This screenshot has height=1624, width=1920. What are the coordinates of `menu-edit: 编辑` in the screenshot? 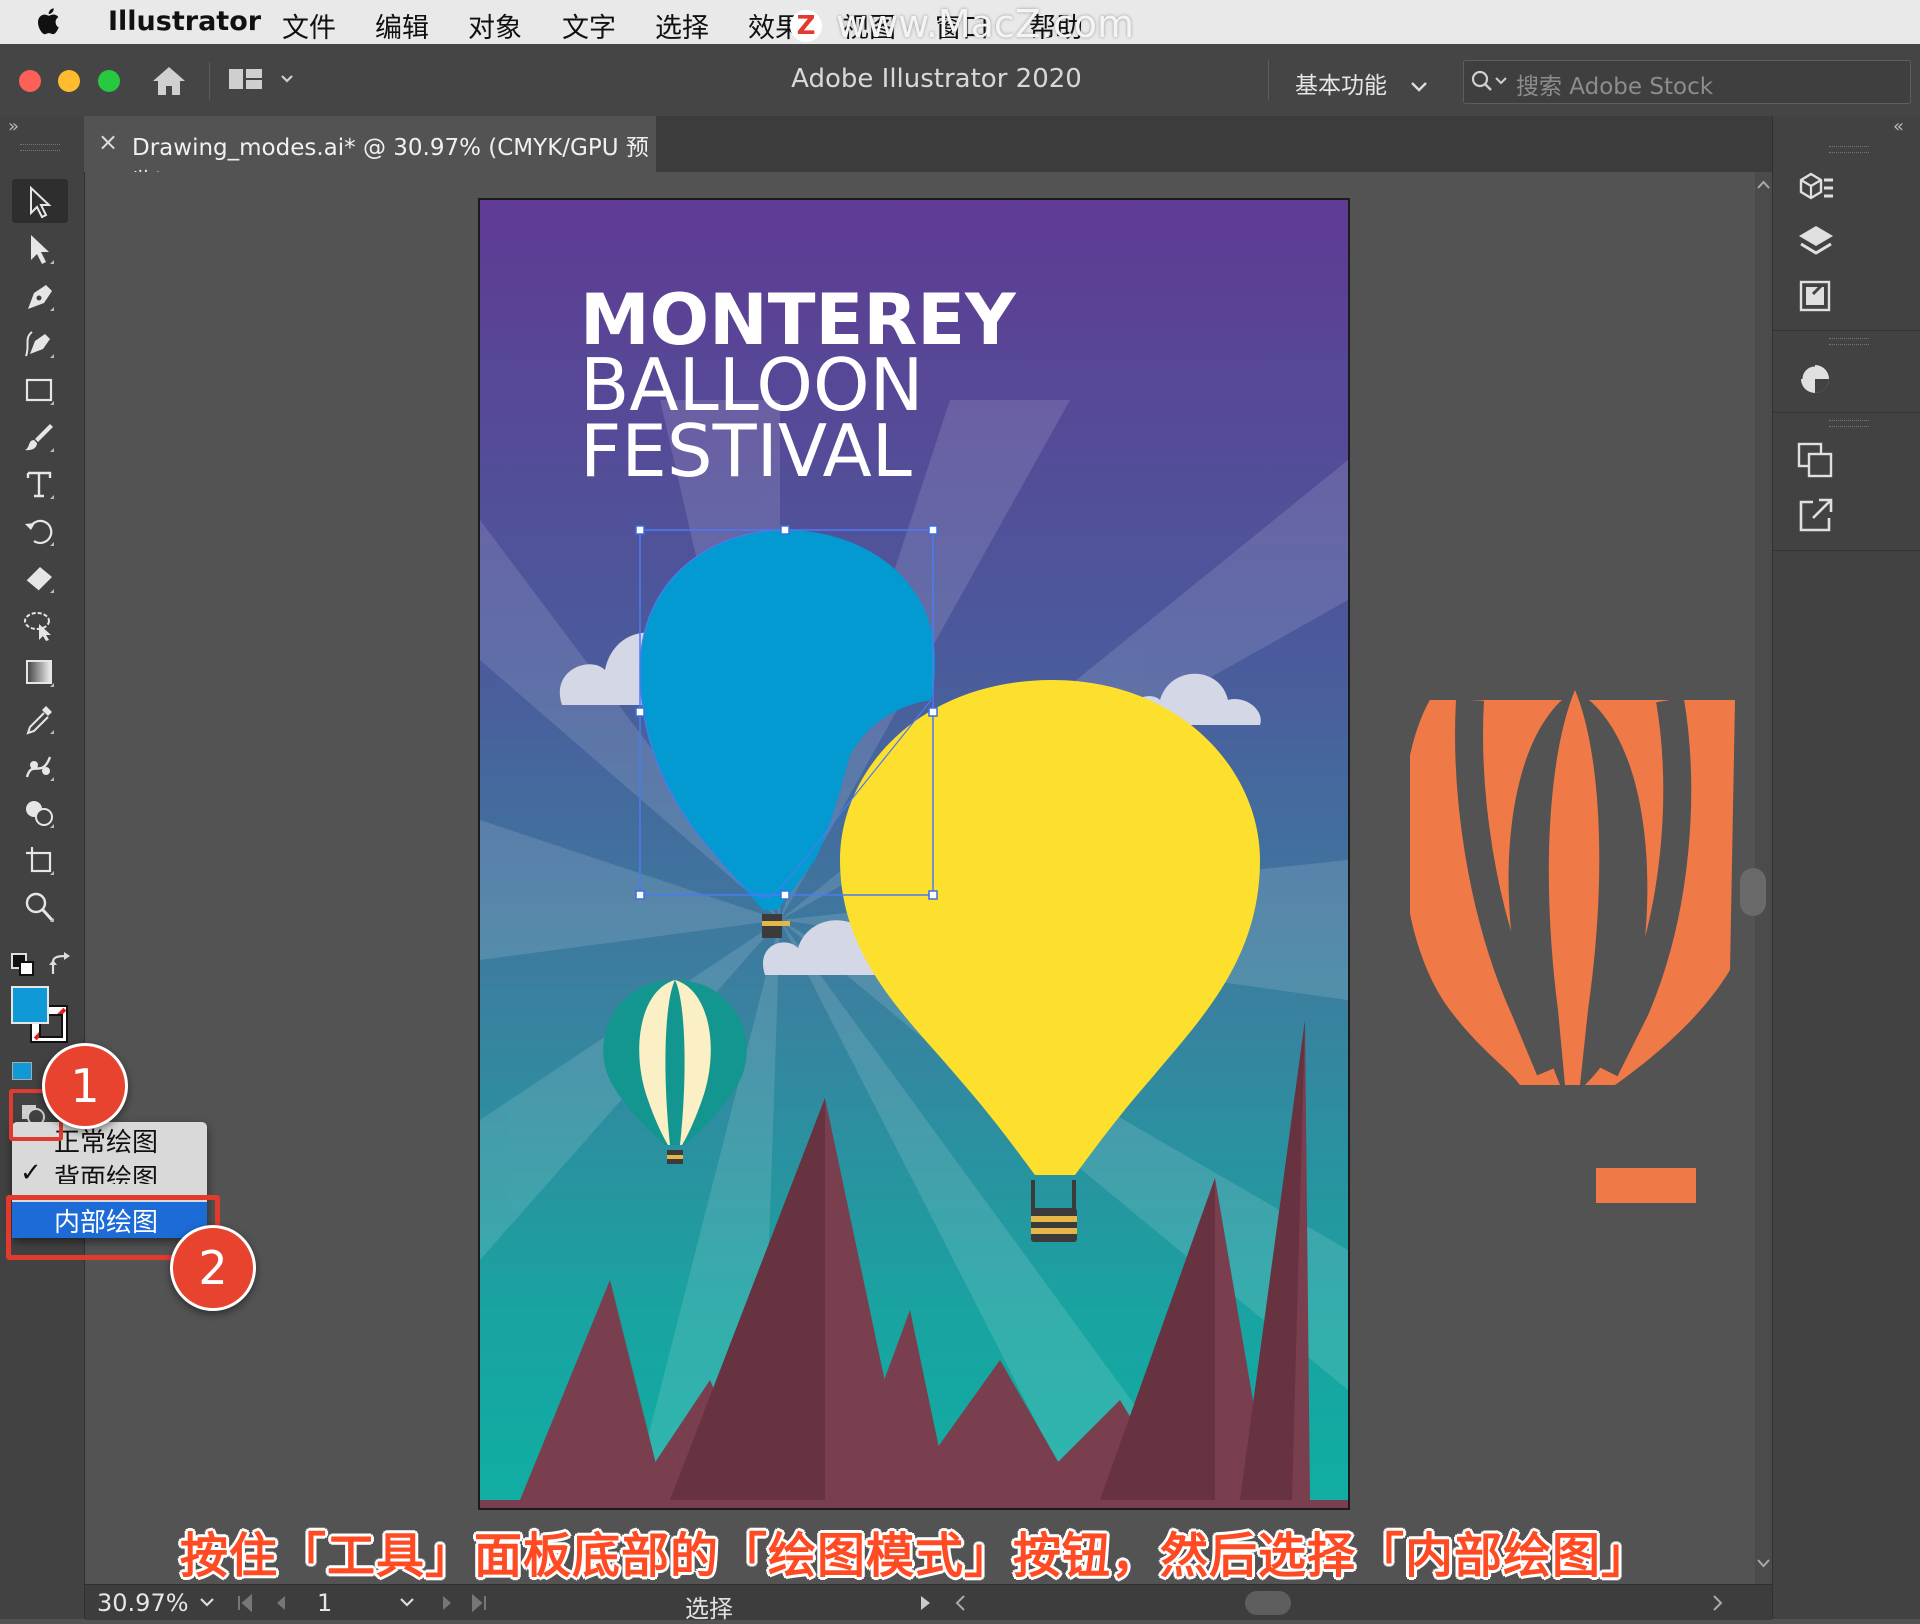 It's located at (402, 25).